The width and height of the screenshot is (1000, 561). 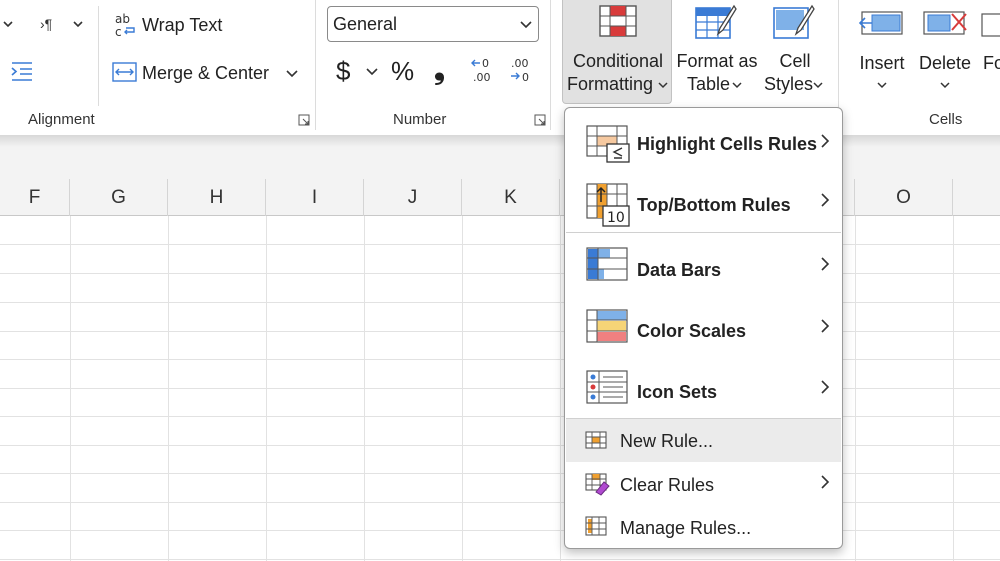 What do you see at coordinates (716, 21) in the screenshot?
I see `format-as-table-icon` at bounding box center [716, 21].